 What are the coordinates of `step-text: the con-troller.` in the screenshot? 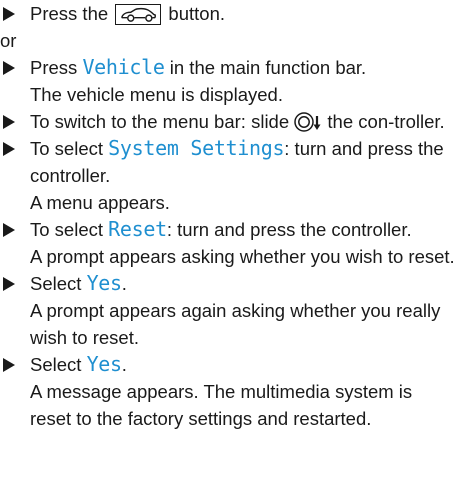 It's located at (383, 121).